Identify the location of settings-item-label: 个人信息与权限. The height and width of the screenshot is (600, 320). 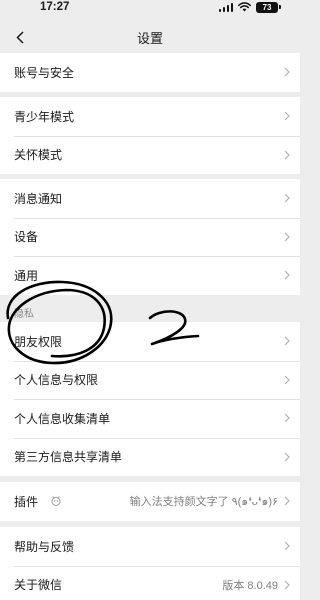
(56, 380).